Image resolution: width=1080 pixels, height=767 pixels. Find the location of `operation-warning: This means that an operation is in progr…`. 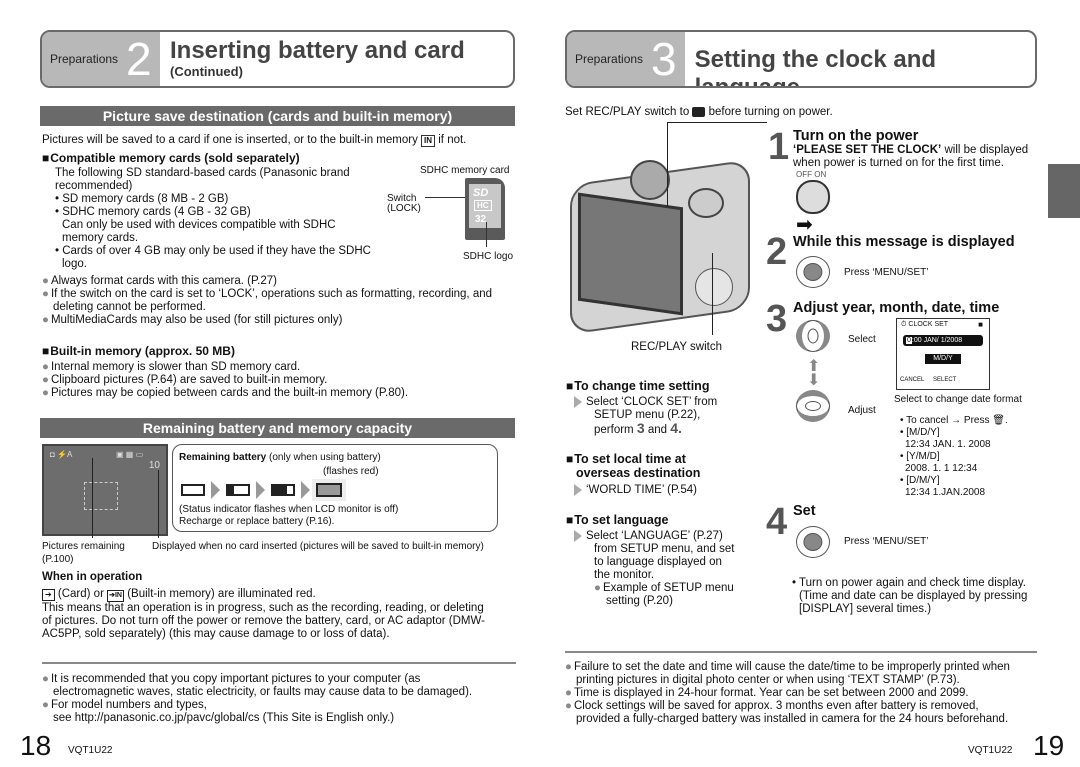

operation-warning: This means that an operation is in progr… is located at coordinates (263, 621).